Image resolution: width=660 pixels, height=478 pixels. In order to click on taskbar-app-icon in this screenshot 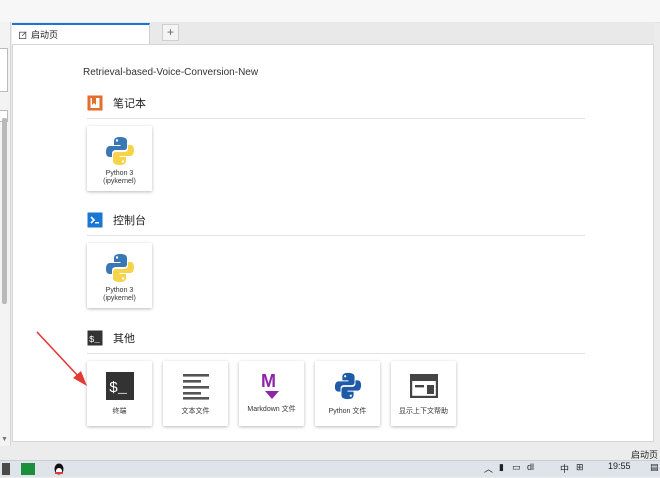, I will do `click(6, 469)`.